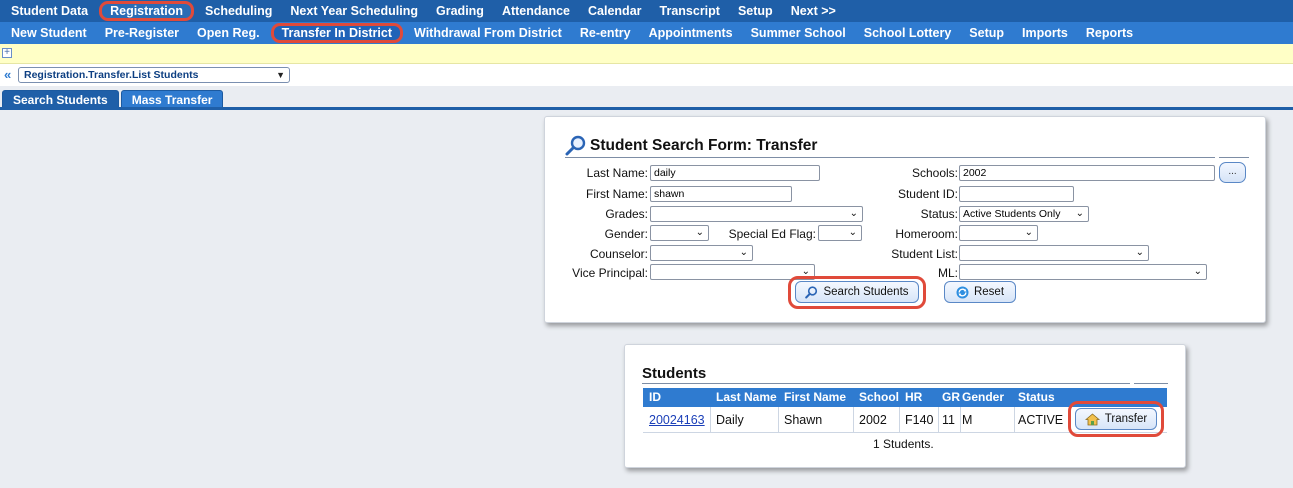 This screenshot has height=488, width=1293. What do you see at coordinates (615, 11) in the screenshot?
I see `nav-calendar: Calendar` at bounding box center [615, 11].